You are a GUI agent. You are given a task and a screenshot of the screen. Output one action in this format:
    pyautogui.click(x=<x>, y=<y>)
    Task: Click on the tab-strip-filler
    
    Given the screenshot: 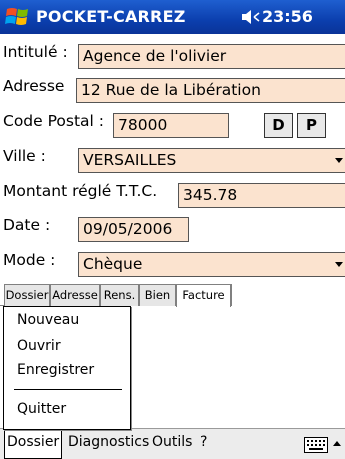 What is the action you would take?
    pyautogui.click(x=288, y=295)
    